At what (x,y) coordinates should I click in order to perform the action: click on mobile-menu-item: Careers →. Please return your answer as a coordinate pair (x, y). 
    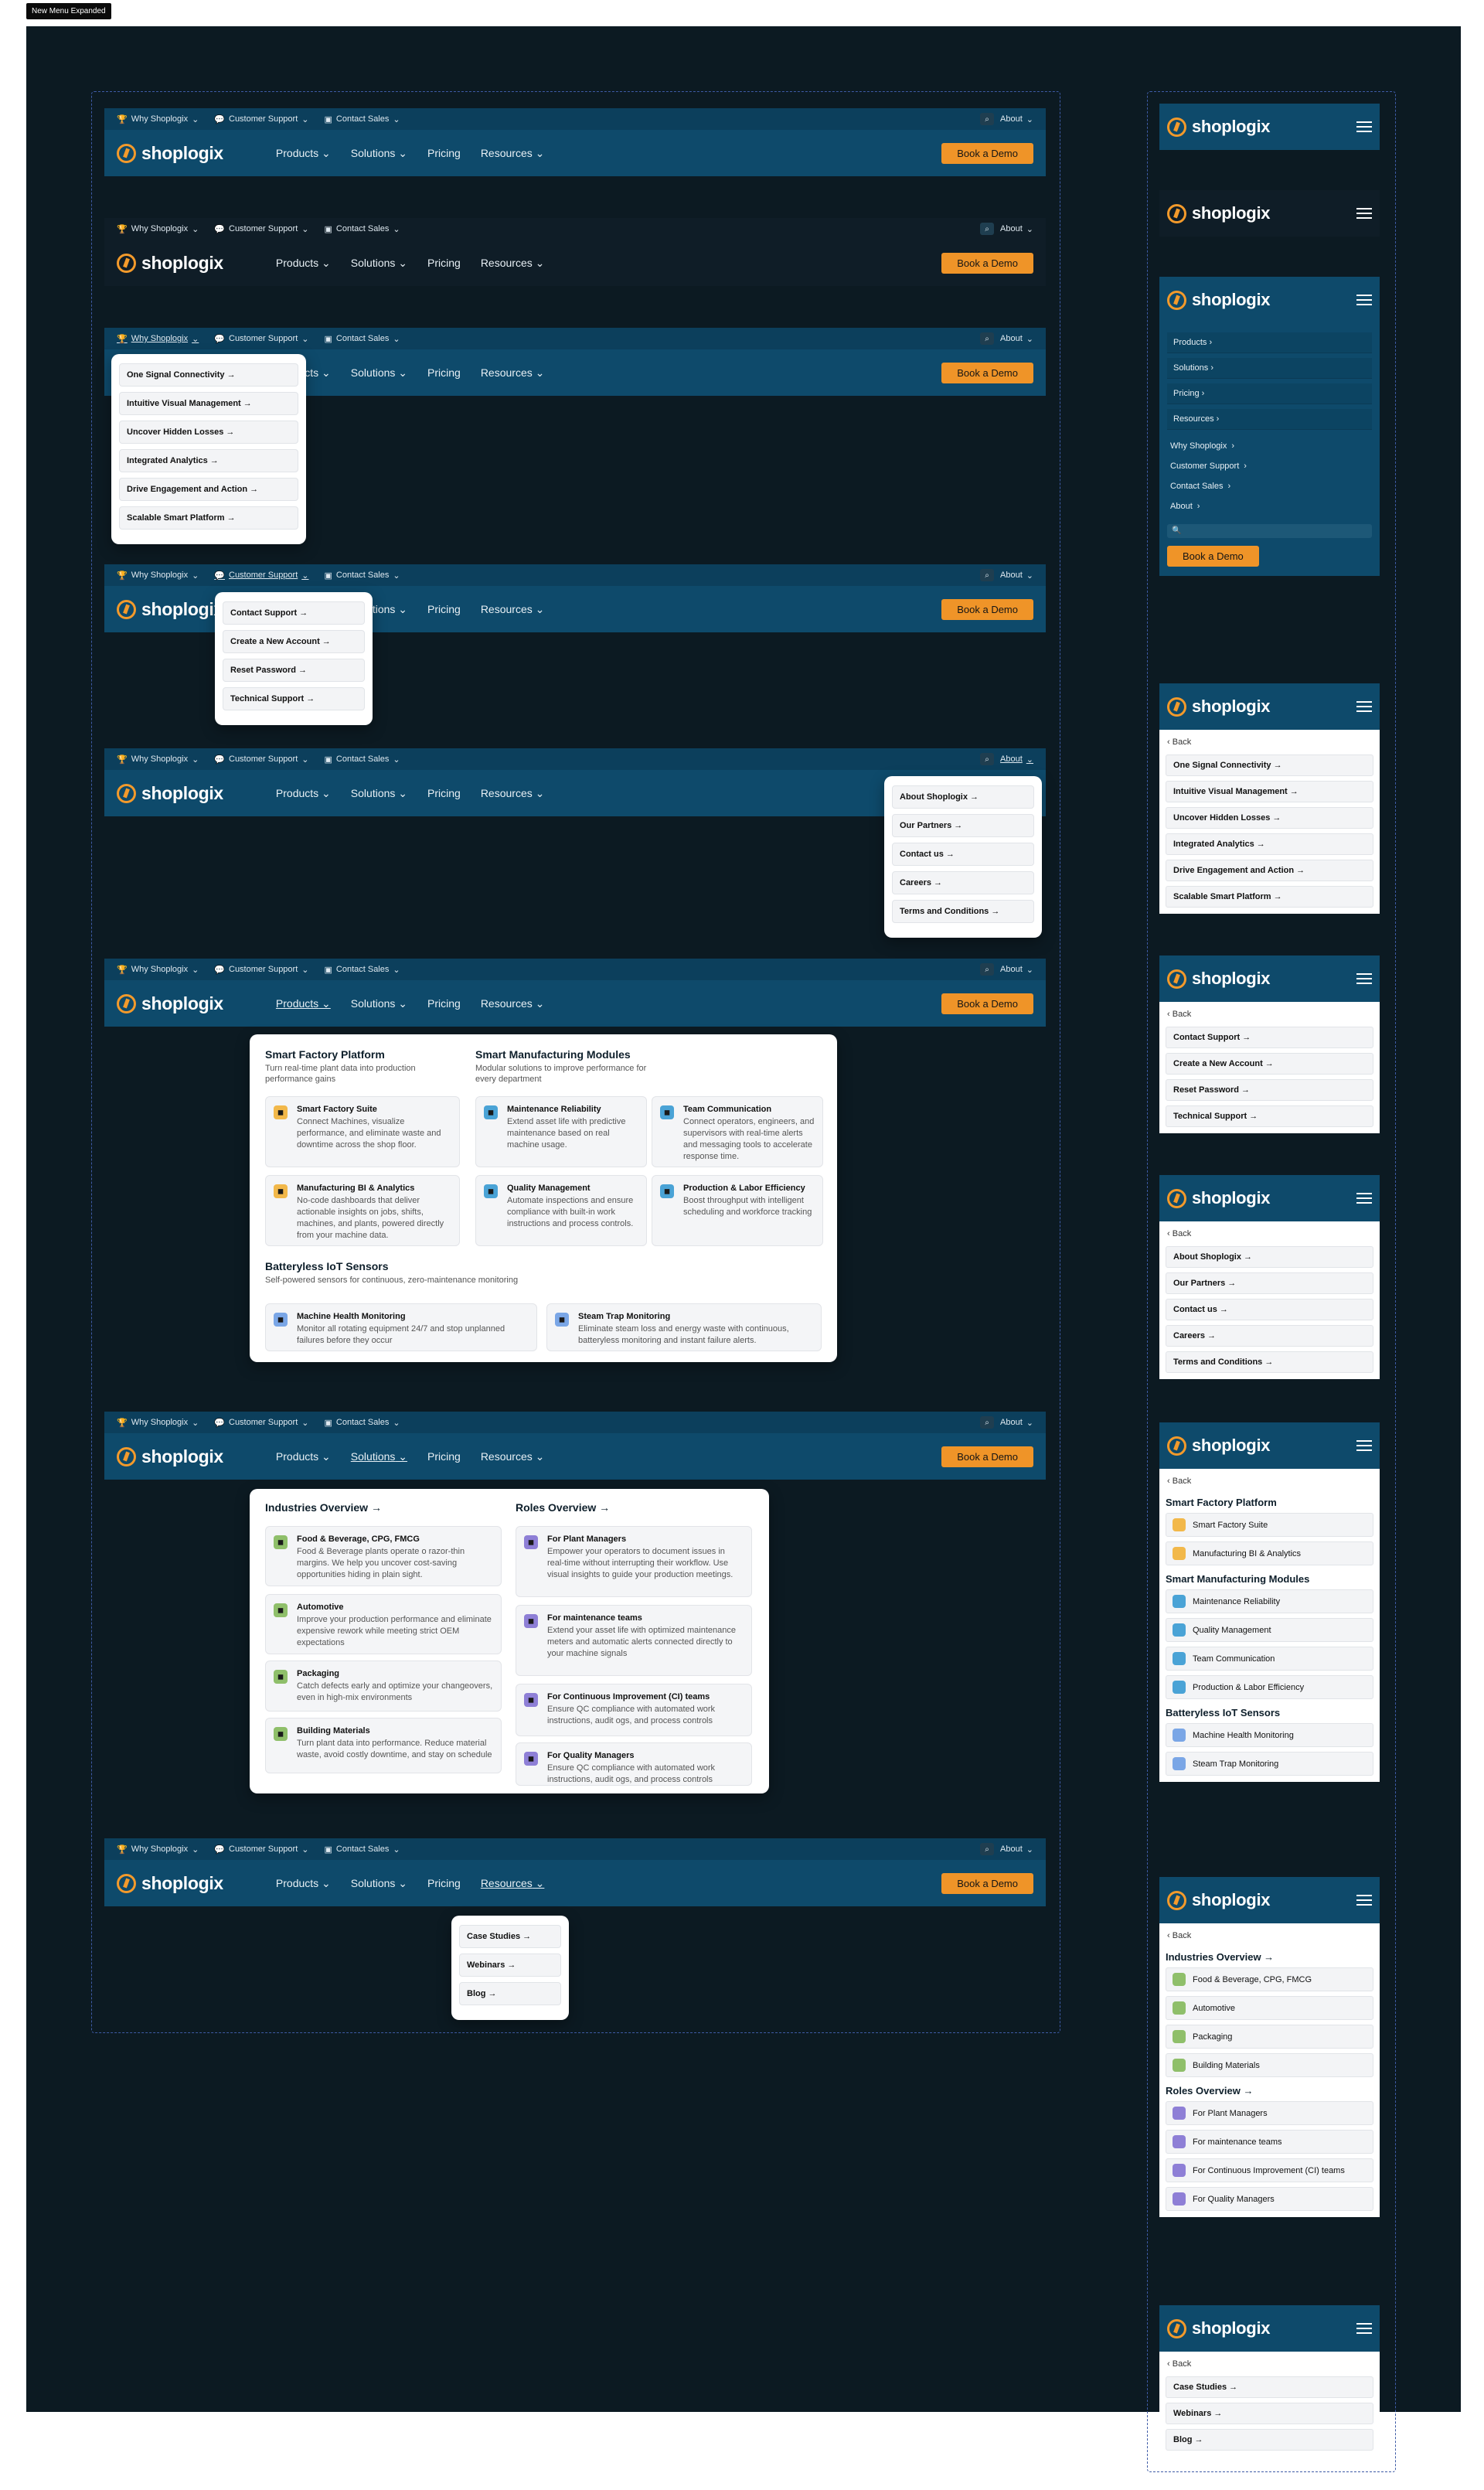
    Looking at the image, I should click on (1269, 1336).